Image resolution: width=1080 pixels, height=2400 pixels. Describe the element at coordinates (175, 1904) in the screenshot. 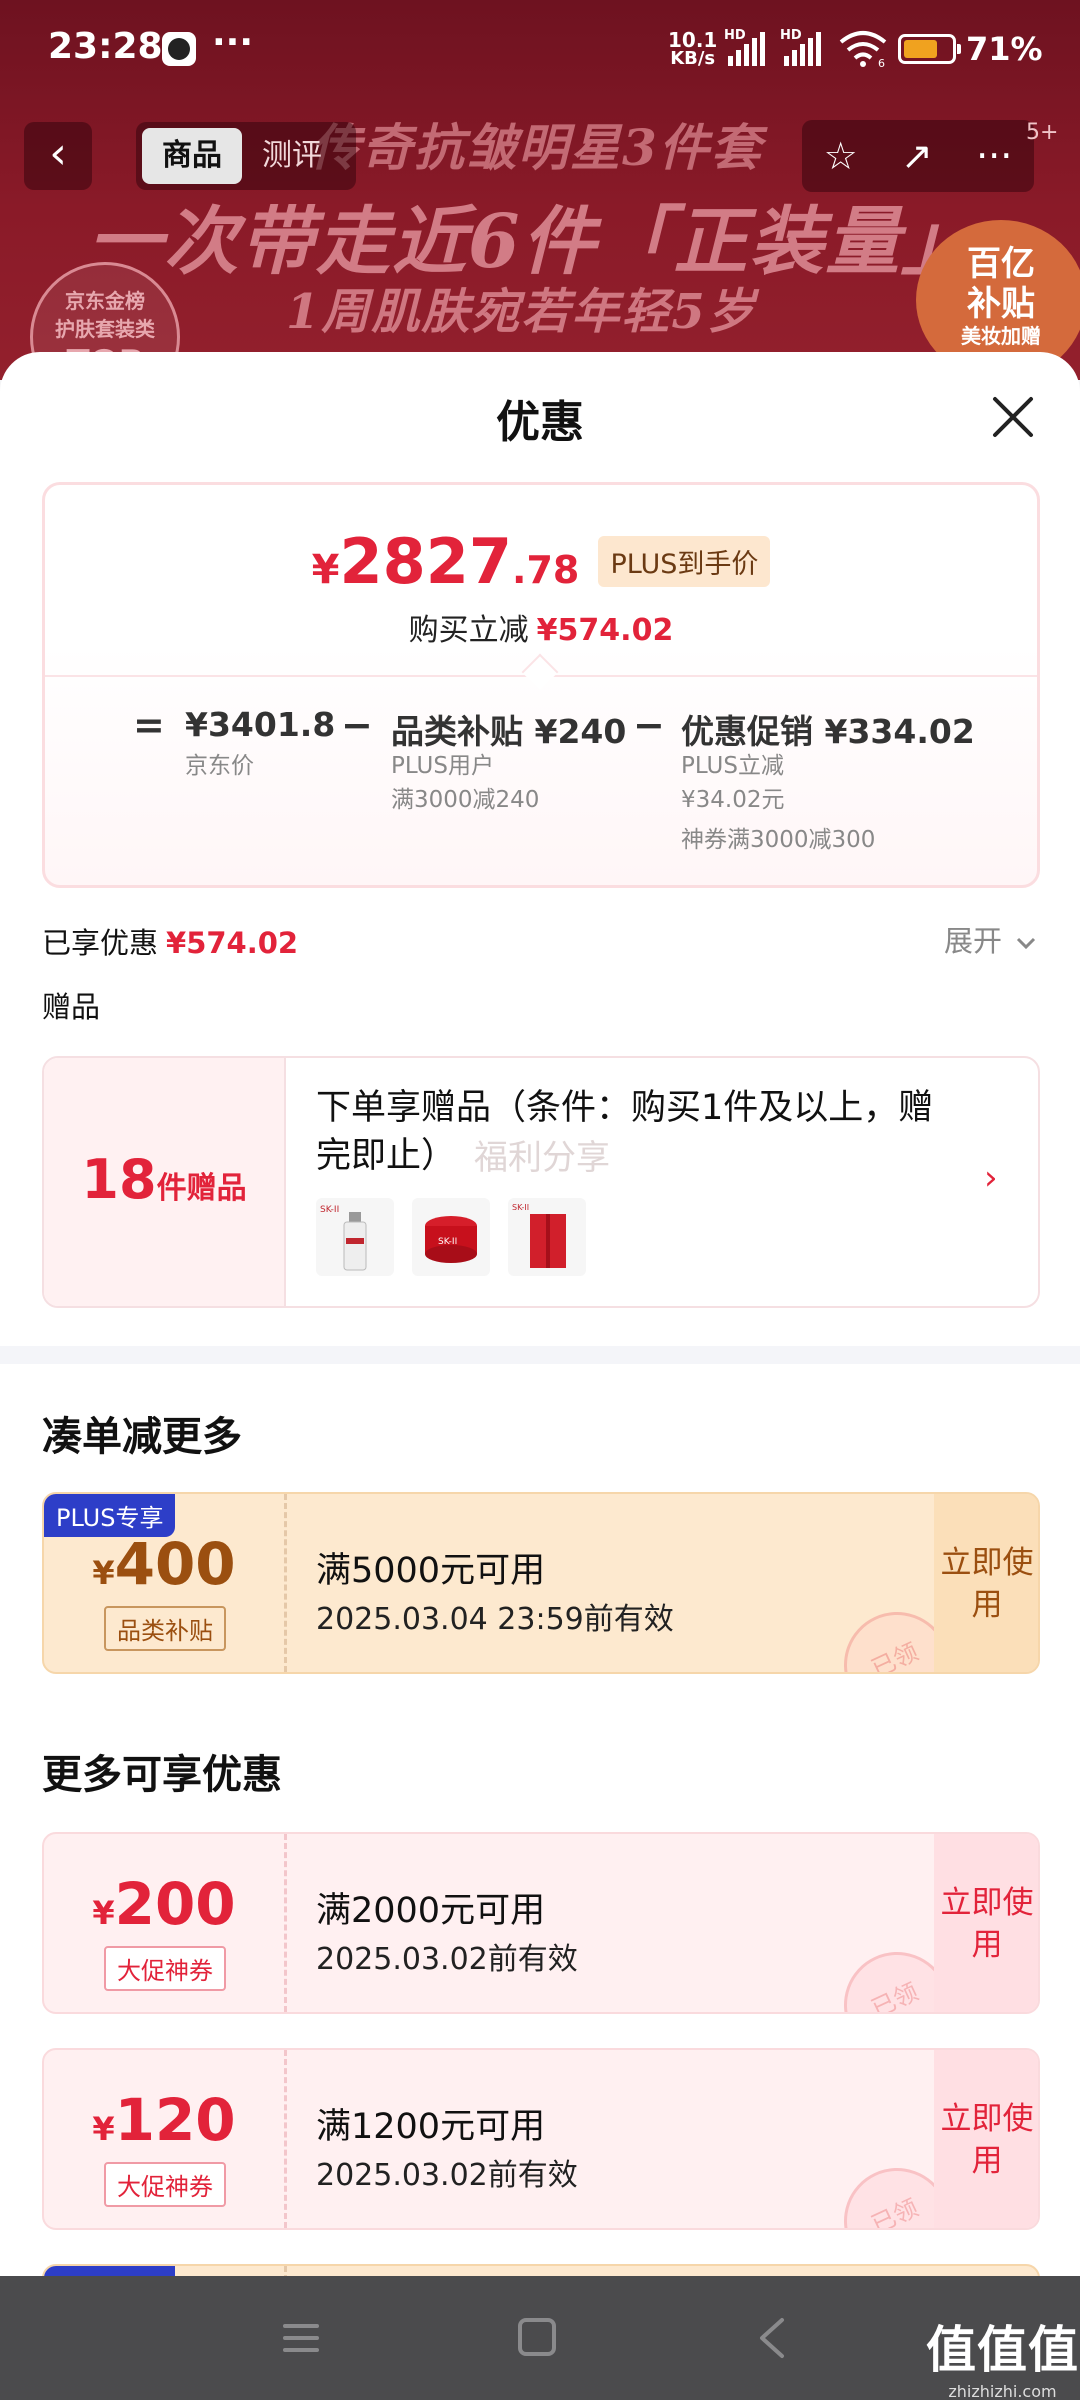

I see `coupon-value: 200` at that location.